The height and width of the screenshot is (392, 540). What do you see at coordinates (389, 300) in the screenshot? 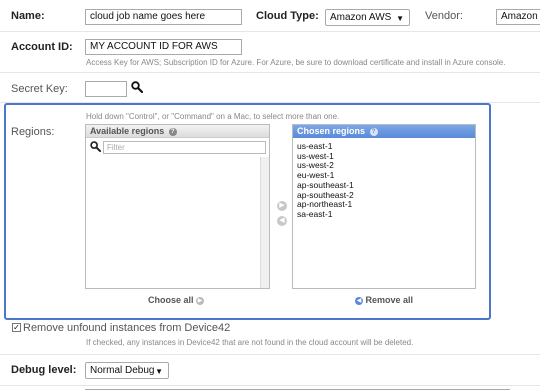
I see `remove-all-label: Remove all` at bounding box center [389, 300].